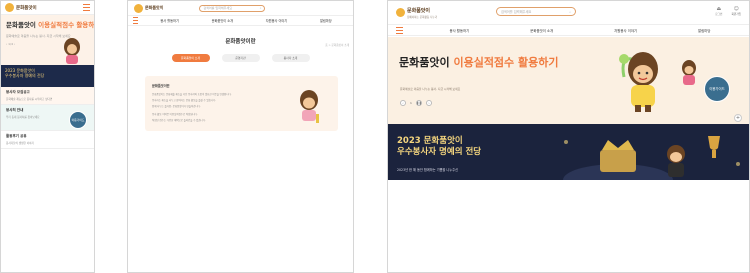 Image resolution: width=750 pixels, height=273 pixels. What do you see at coordinates (290, 58) in the screenshot?
I see `tab-volunteers: 봉사자 소개` at bounding box center [290, 58].